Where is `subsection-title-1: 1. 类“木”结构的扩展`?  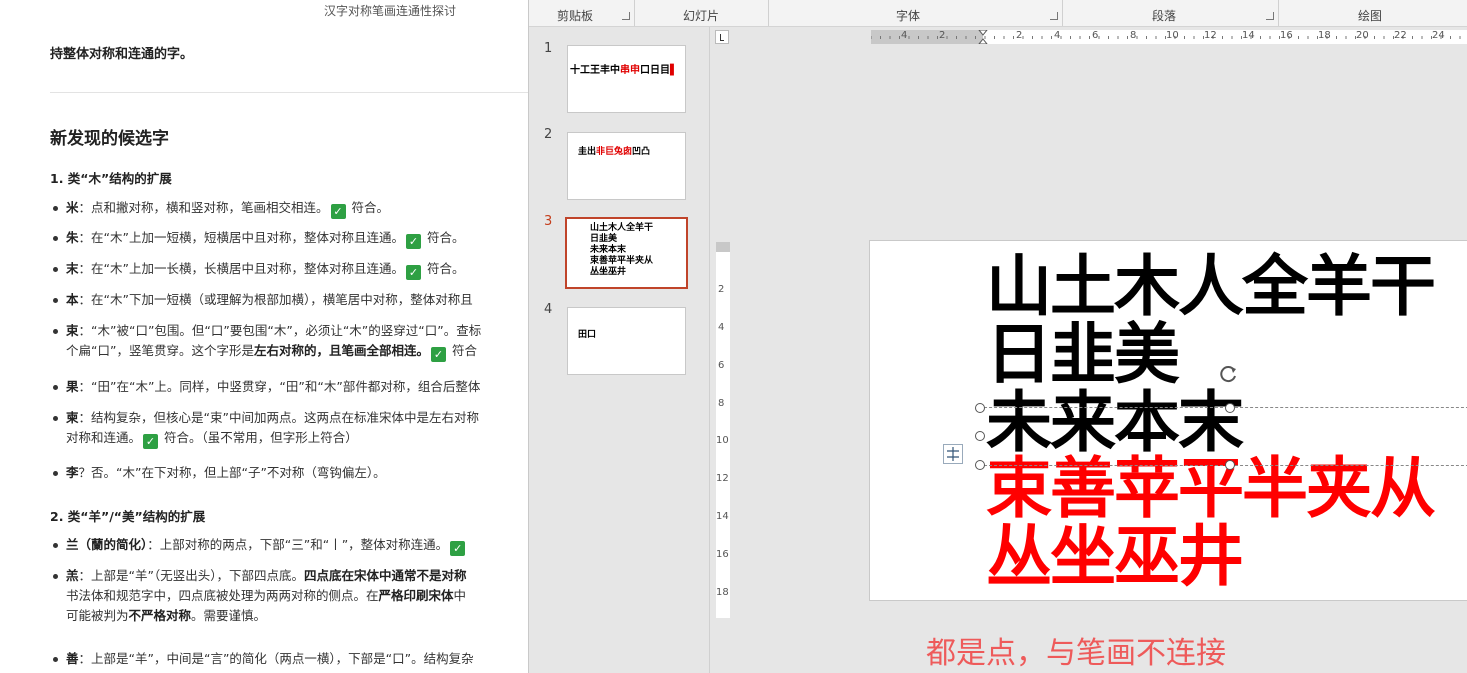 subsection-title-1: 1. 类“木”结构的扩展 is located at coordinates (111, 178).